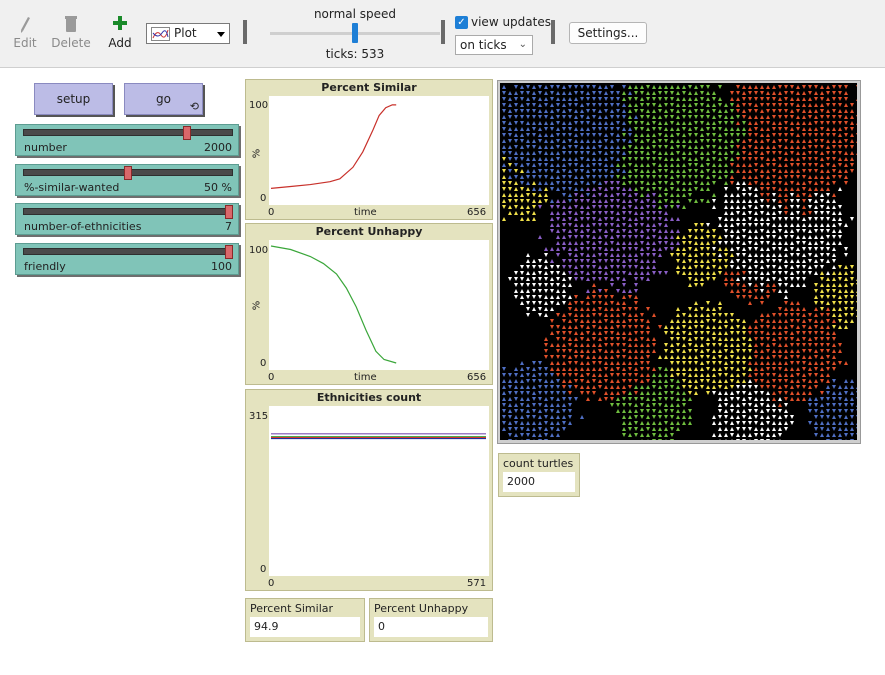 This screenshot has height=675, width=885. I want to click on add-button: Add, so click(120, 34).